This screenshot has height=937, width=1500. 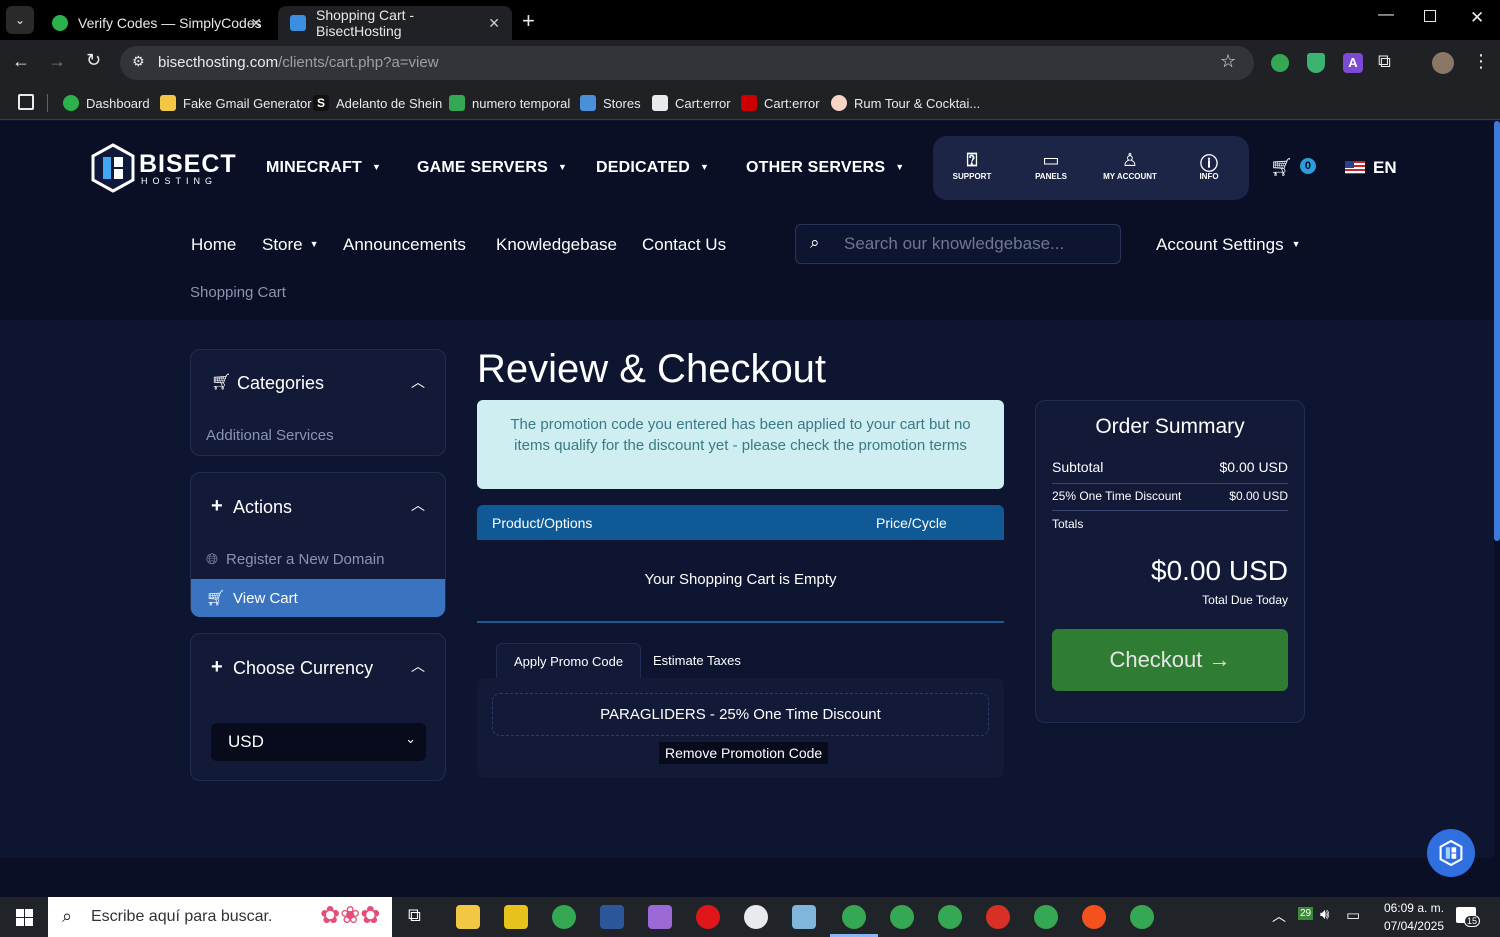 What do you see at coordinates (1130, 160) in the screenshot?
I see `user-icon: ♙` at bounding box center [1130, 160].